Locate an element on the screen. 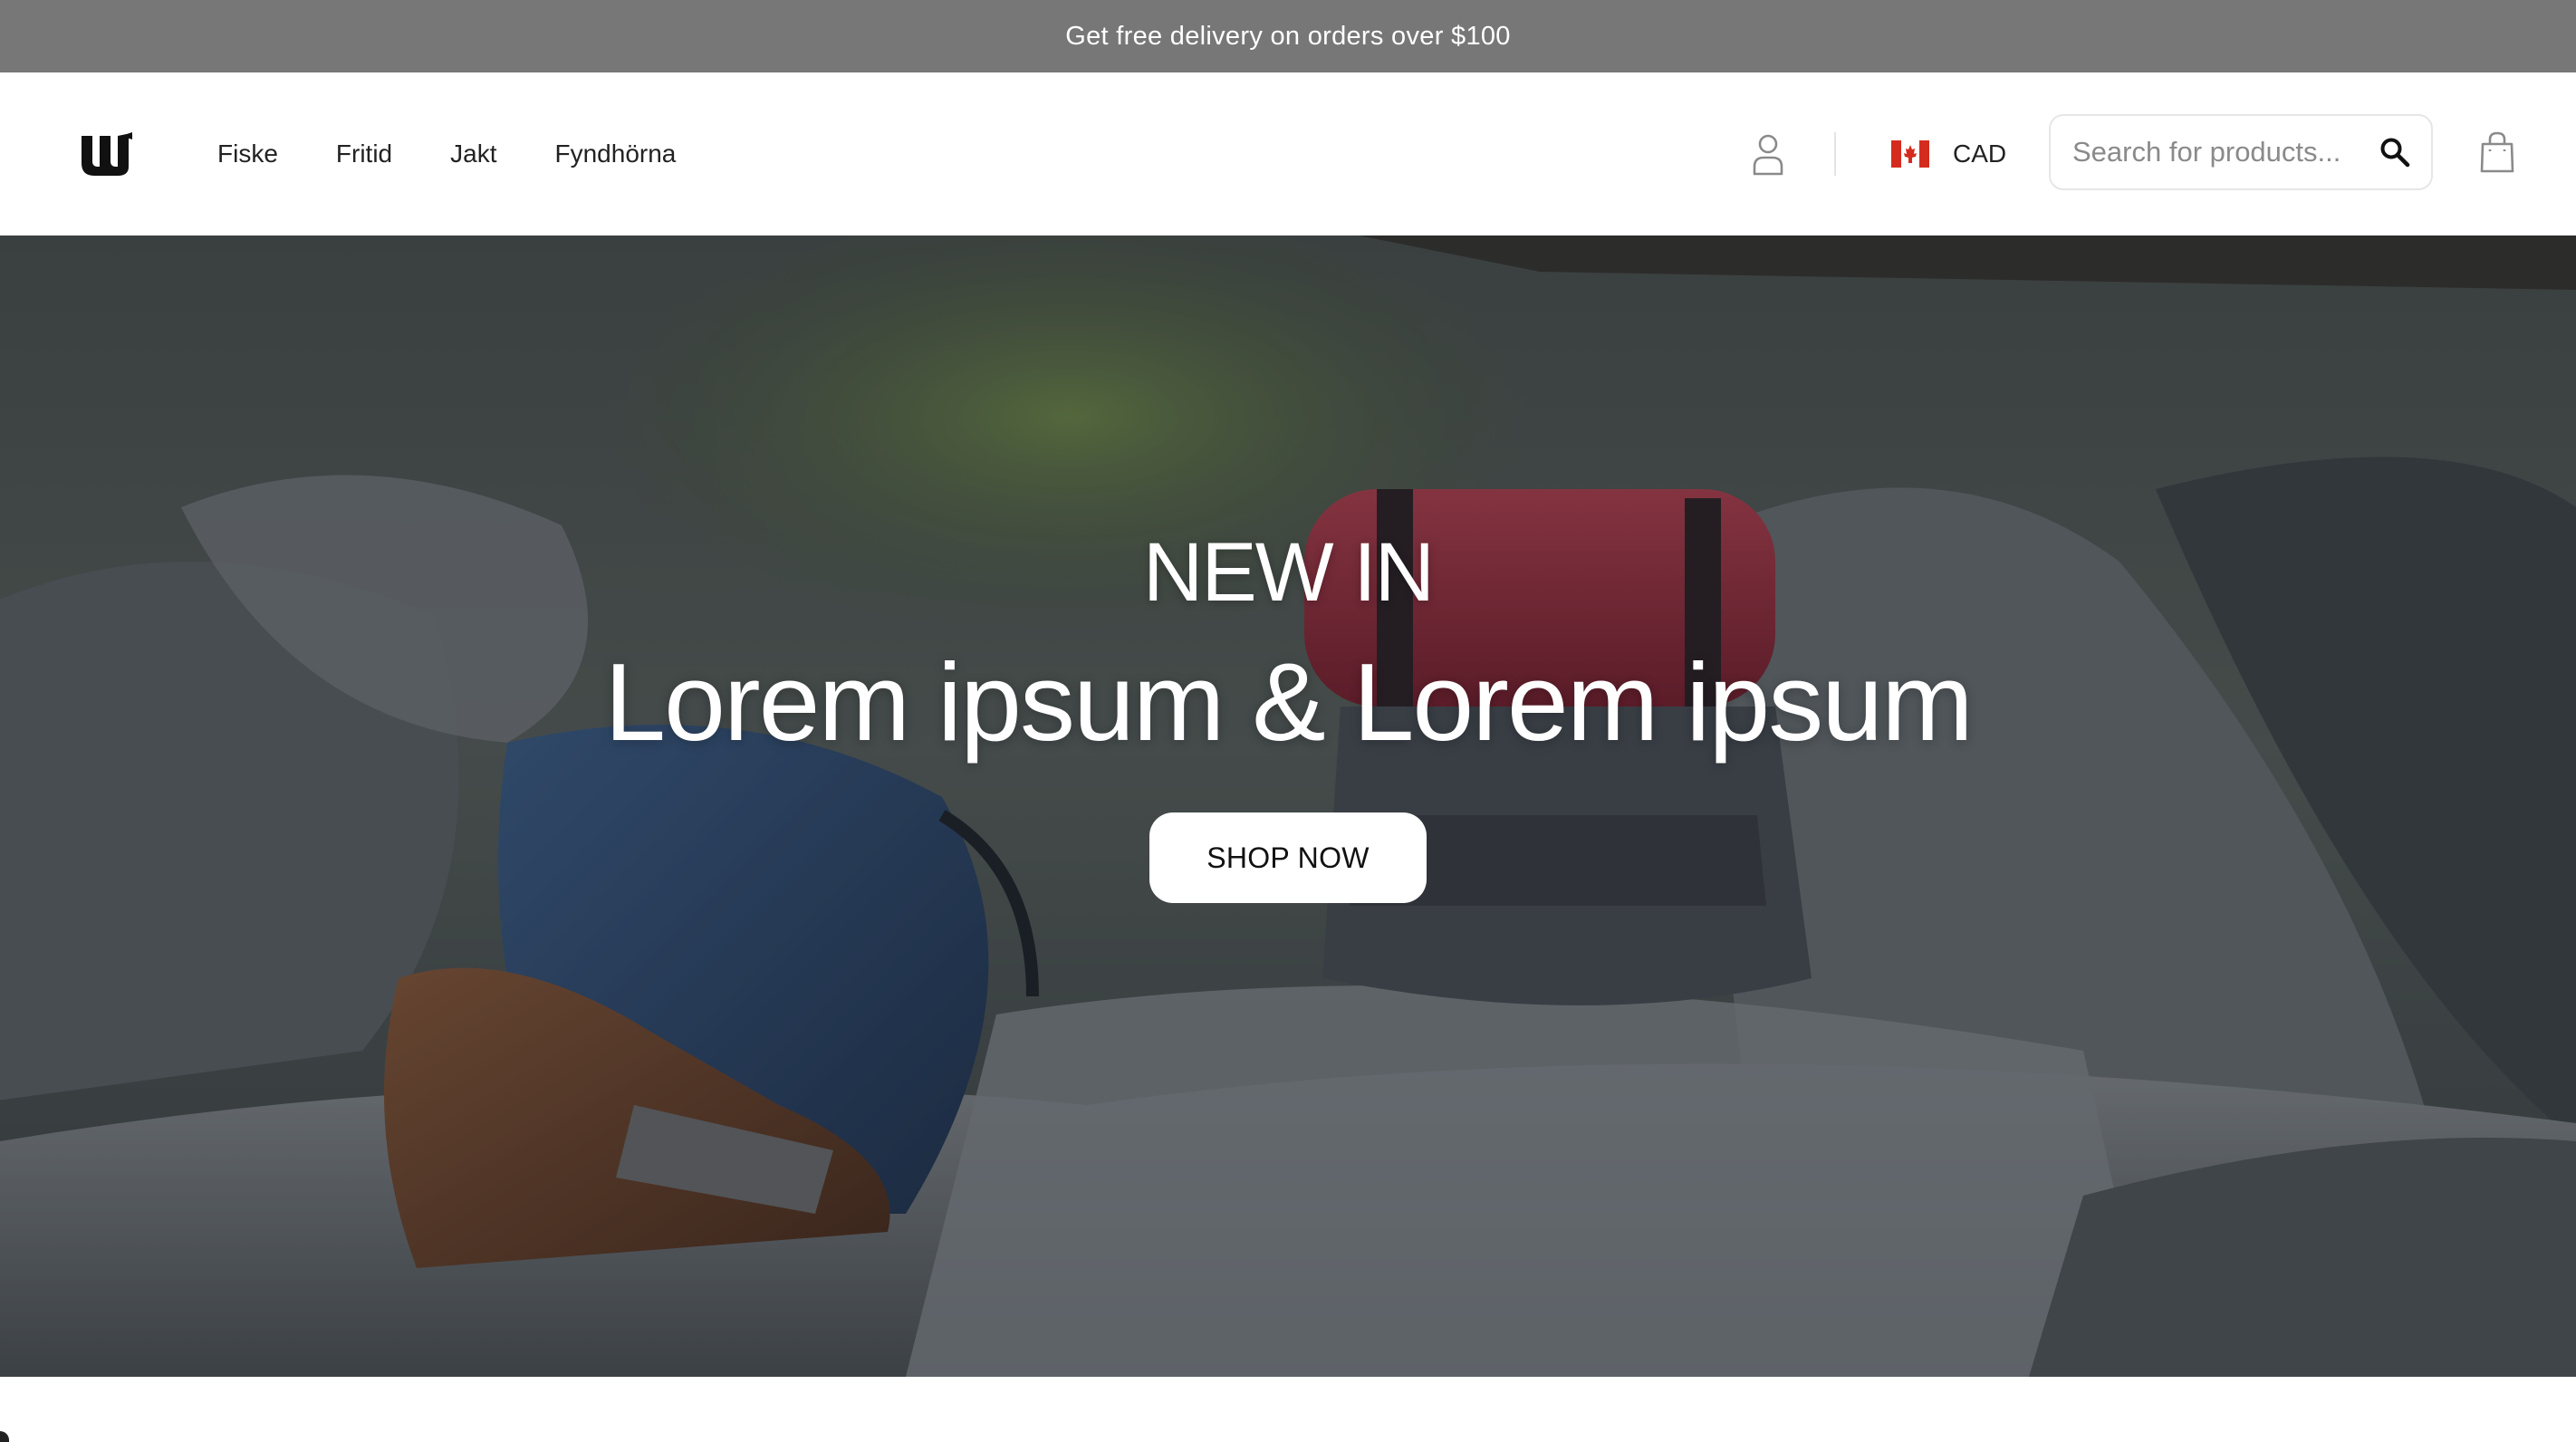 This screenshot has width=2576, height=1442. nav-item-fiske: Fiske is located at coordinates (247, 153).